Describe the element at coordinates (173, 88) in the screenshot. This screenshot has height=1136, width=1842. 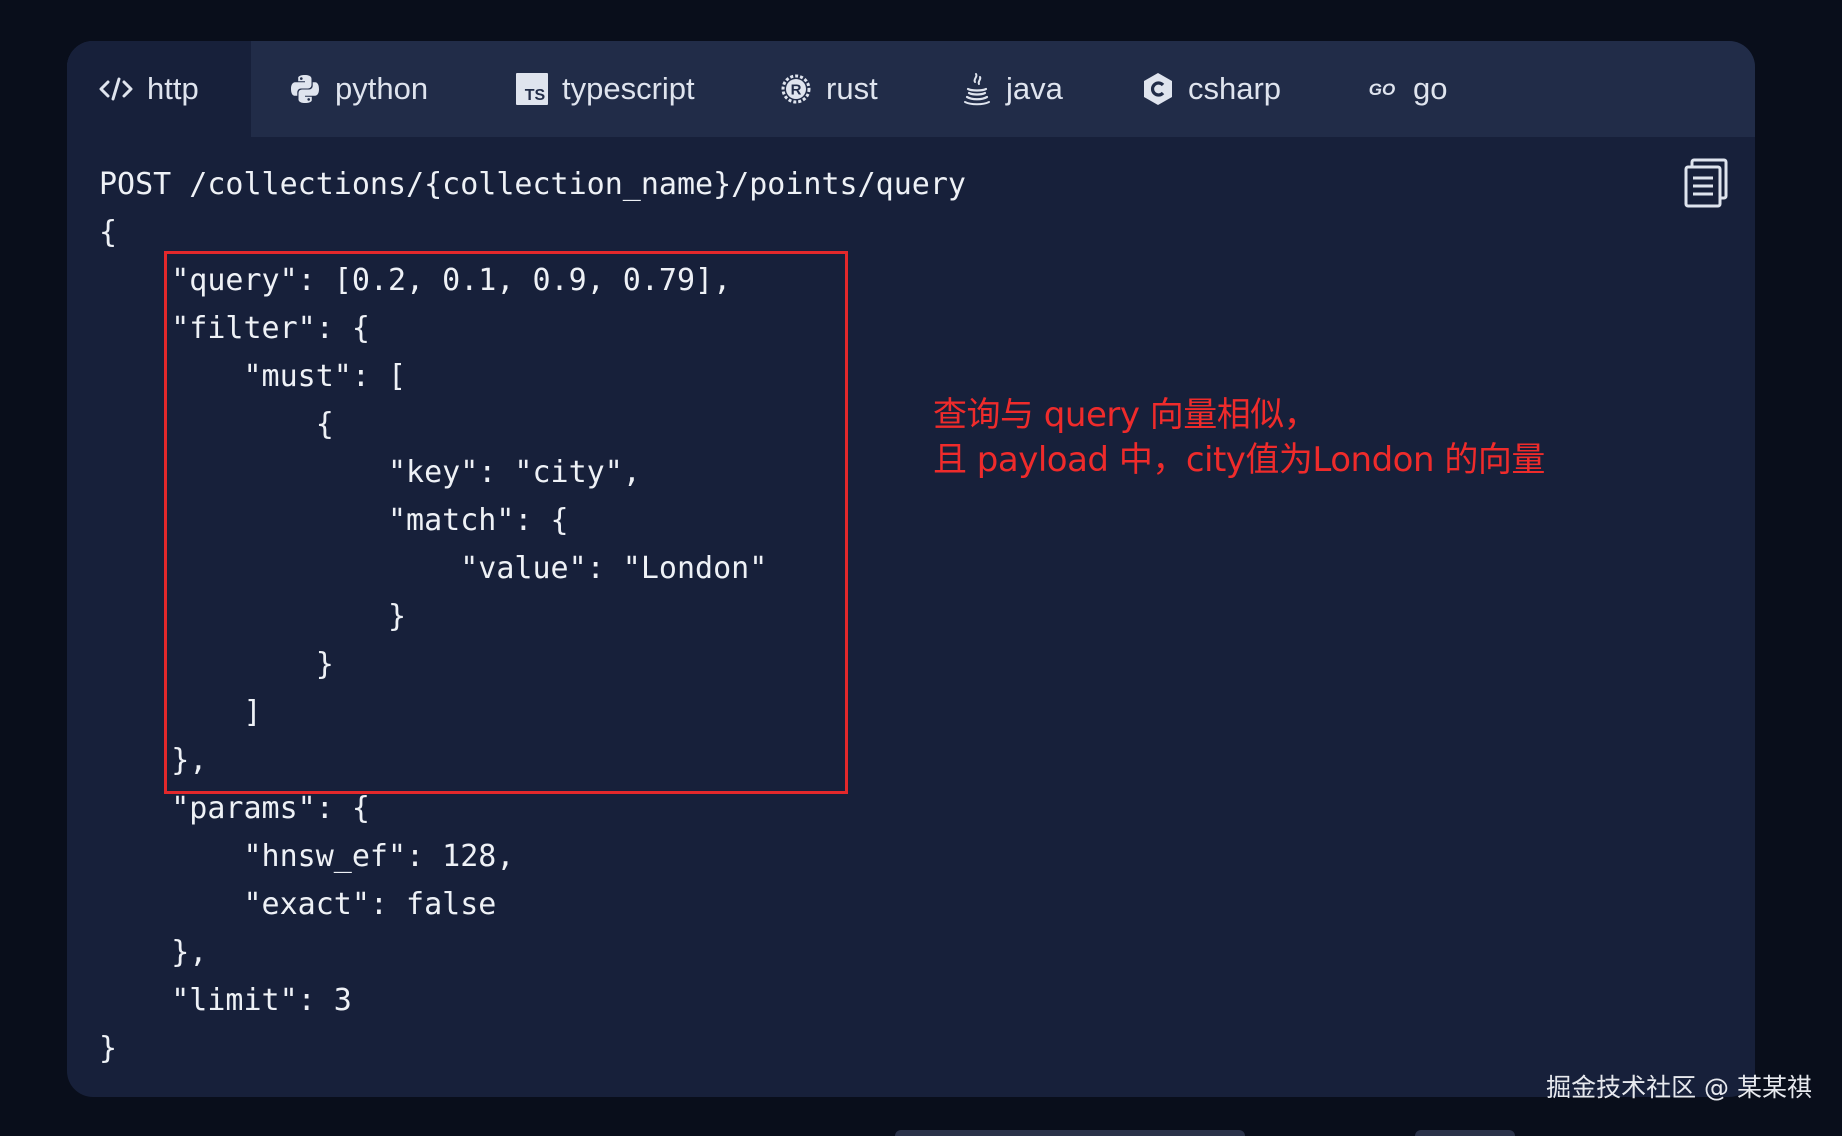
I see `tab-label: http` at that location.